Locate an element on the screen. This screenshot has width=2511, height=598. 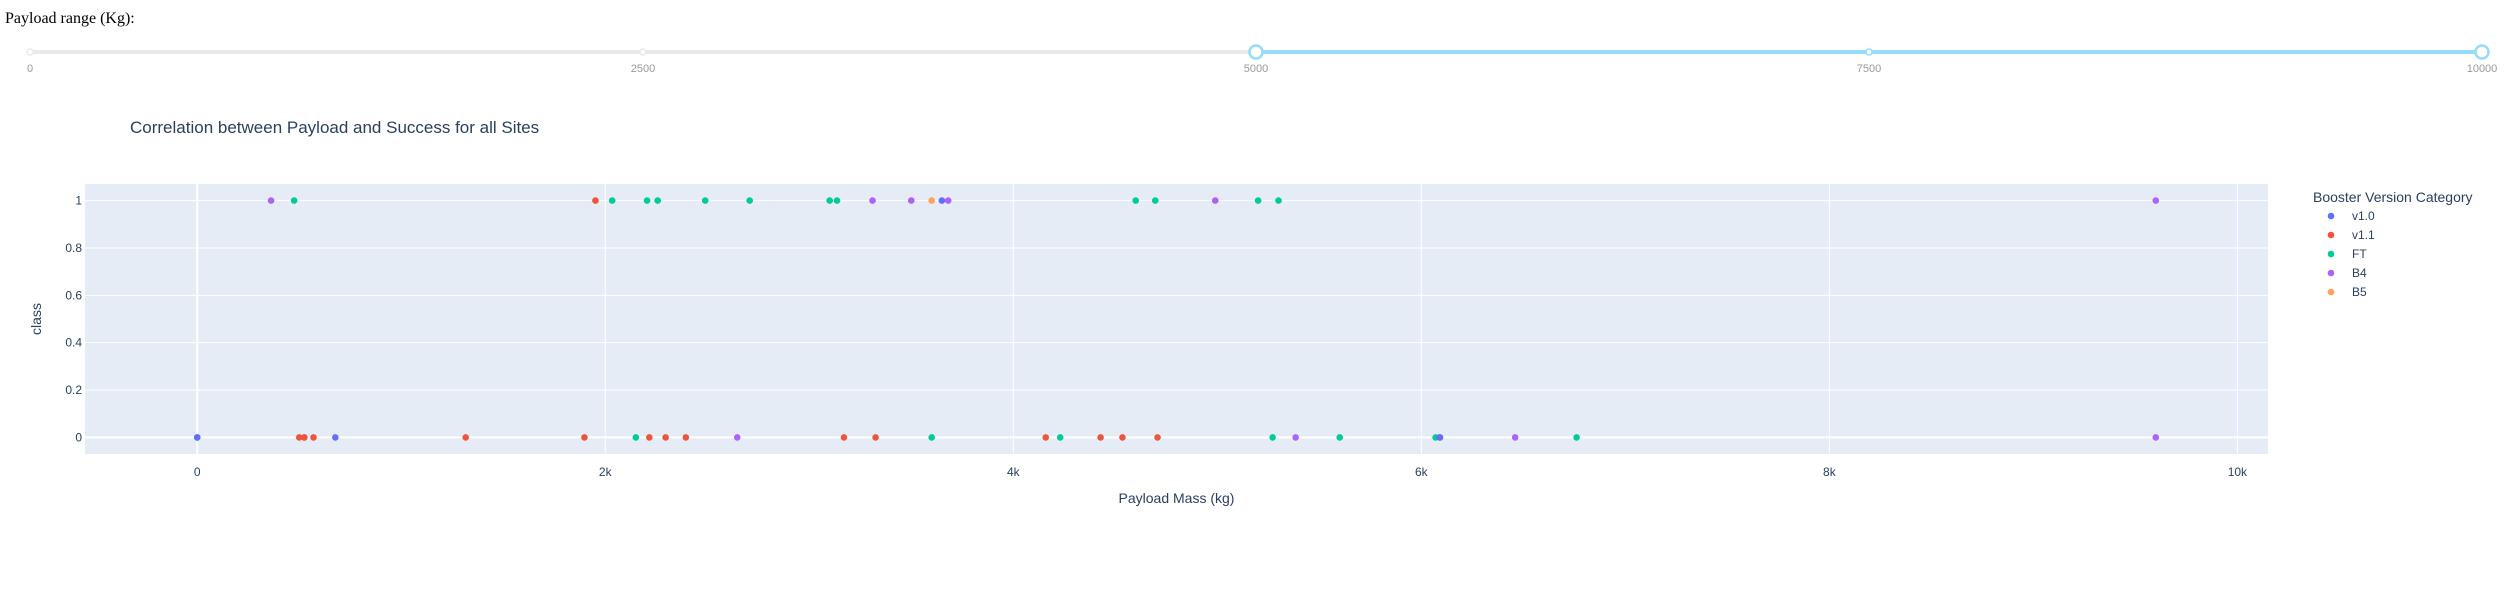
legend-item-FT: FT is located at coordinates (2359, 254).